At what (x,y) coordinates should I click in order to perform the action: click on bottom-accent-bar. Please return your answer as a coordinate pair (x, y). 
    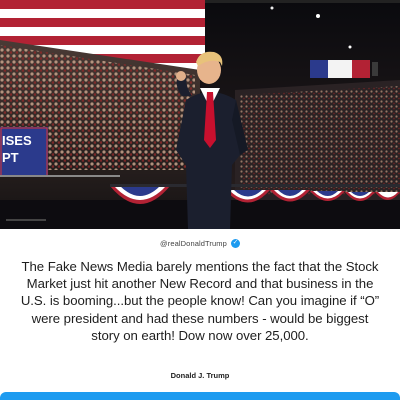
    Looking at the image, I should click on (200, 396).